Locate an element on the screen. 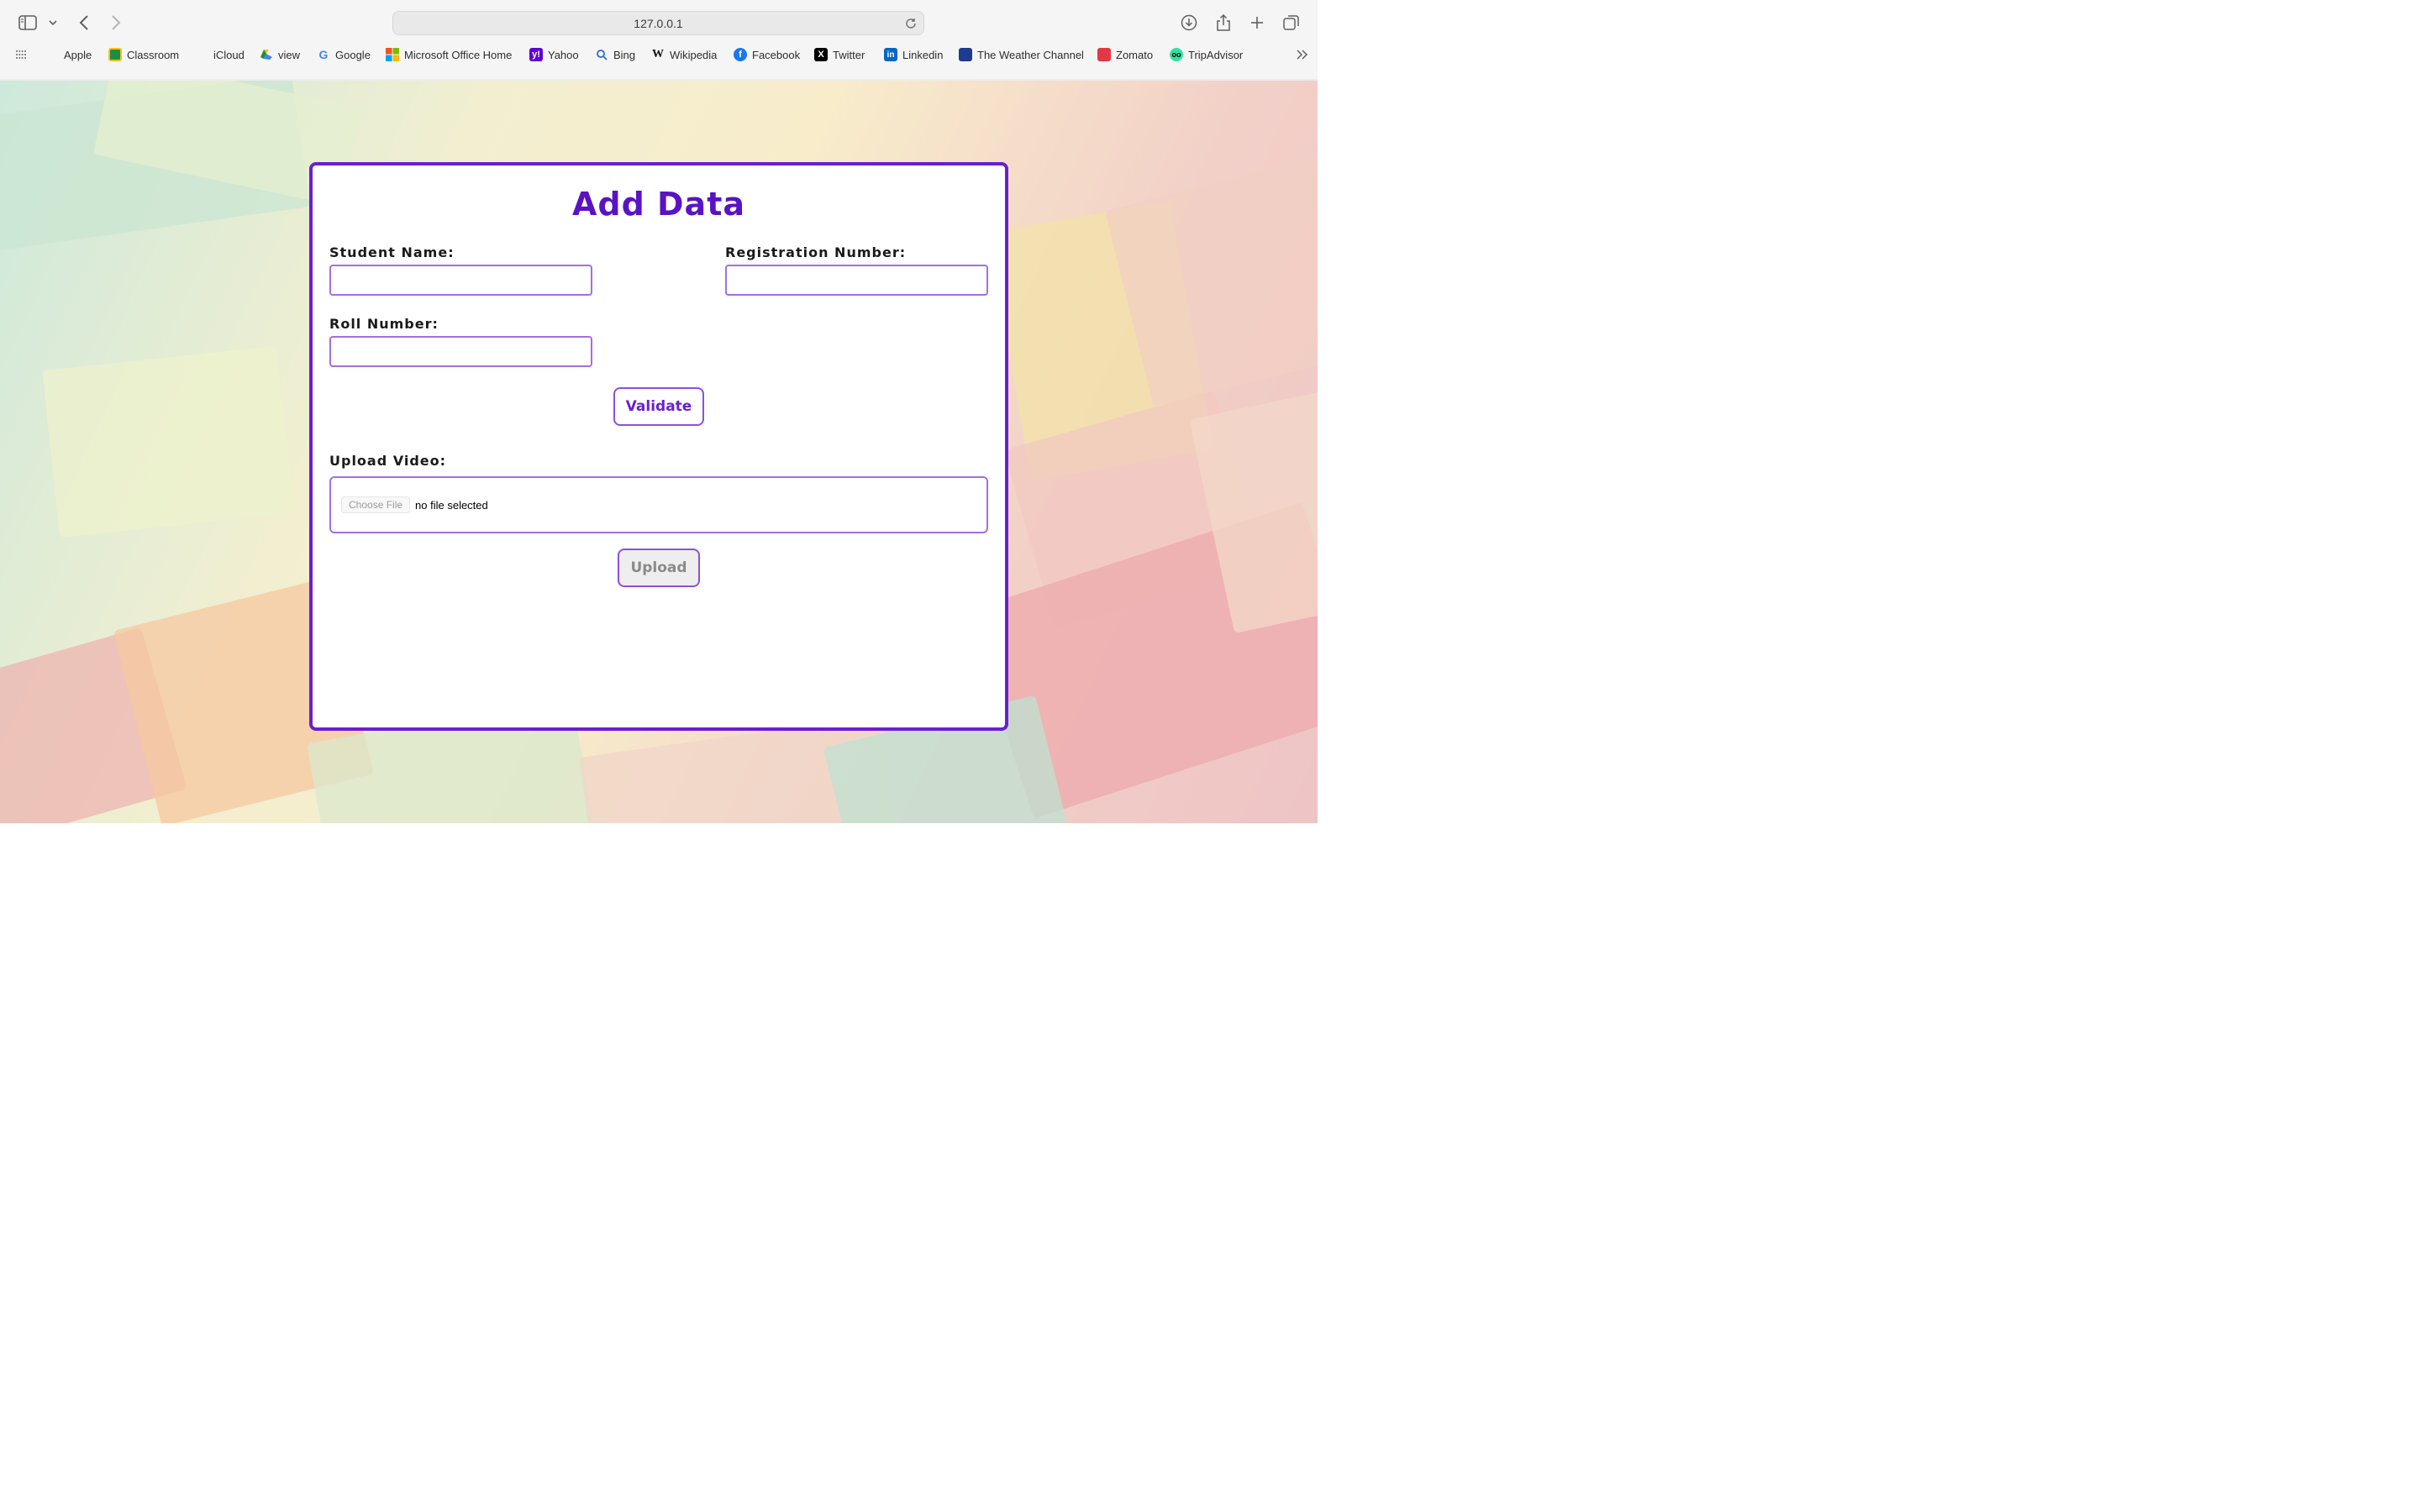 The image size is (2420, 1512). address-bar: 127.0.0.1 is located at coordinates (658, 23).